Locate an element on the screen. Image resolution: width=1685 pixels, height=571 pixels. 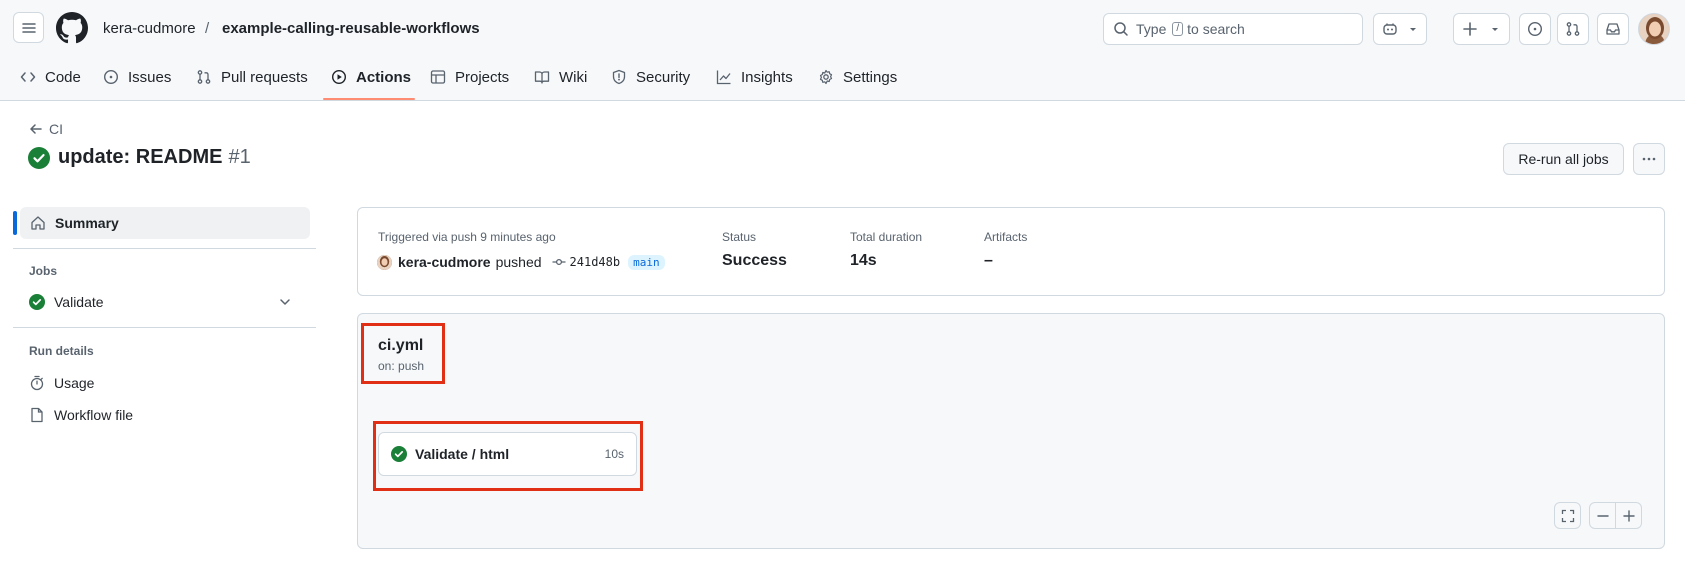
arrow-left-icon is located at coordinates (36, 129).